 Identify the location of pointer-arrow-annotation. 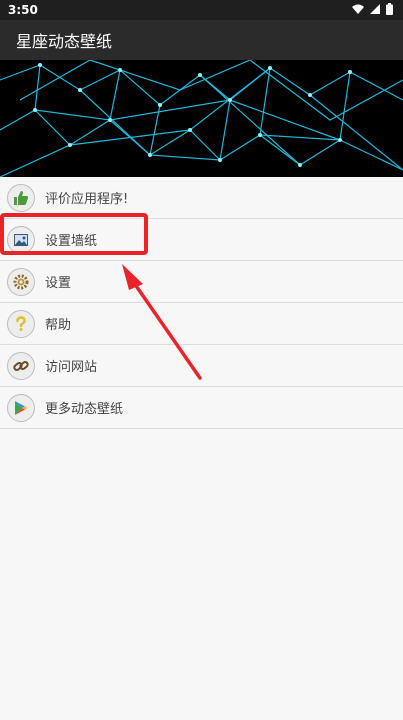
(162, 322).